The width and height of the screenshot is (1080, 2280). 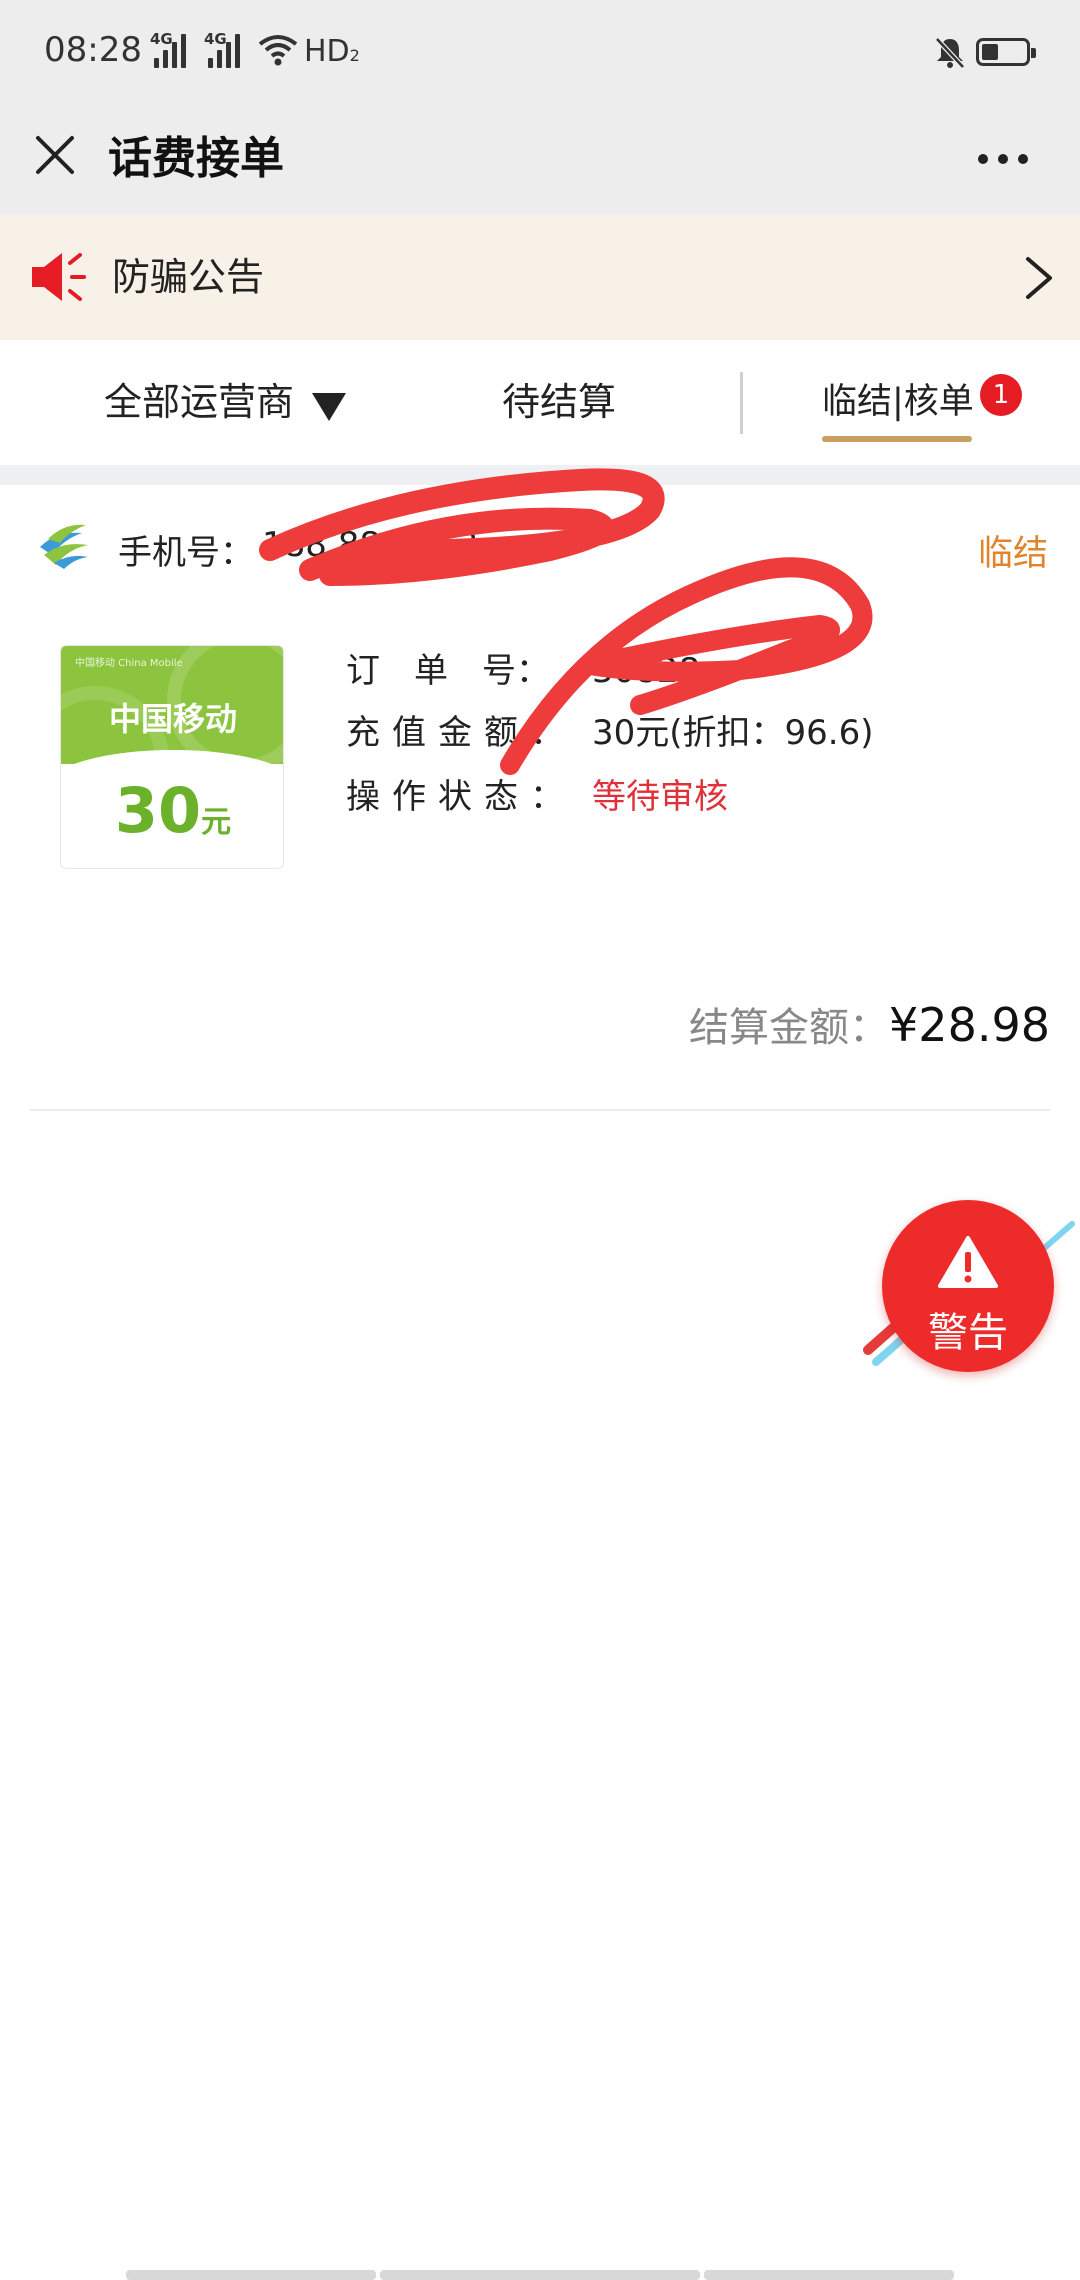 I want to click on china-mobile-logo-icon, so click(x=64, y=546).